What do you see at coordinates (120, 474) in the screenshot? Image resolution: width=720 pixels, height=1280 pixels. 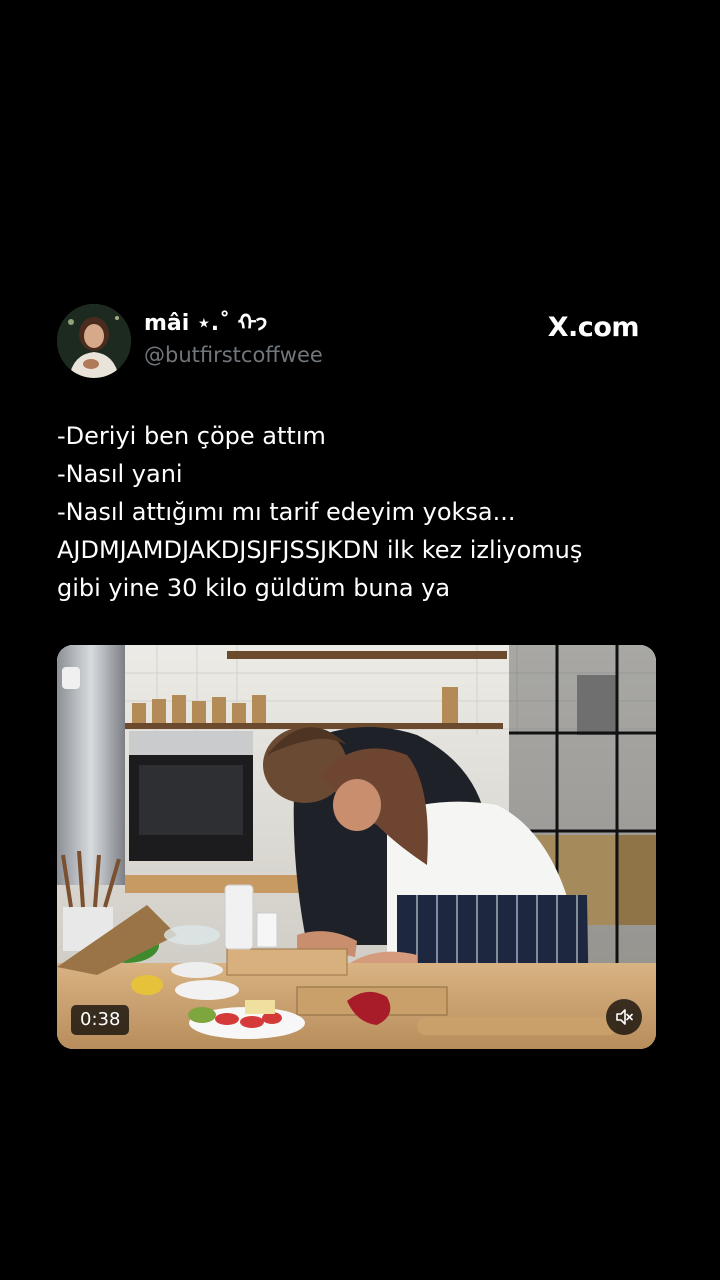 I see `tweet-text-line: -Nasıl yani` at bounding box center [120, 474].